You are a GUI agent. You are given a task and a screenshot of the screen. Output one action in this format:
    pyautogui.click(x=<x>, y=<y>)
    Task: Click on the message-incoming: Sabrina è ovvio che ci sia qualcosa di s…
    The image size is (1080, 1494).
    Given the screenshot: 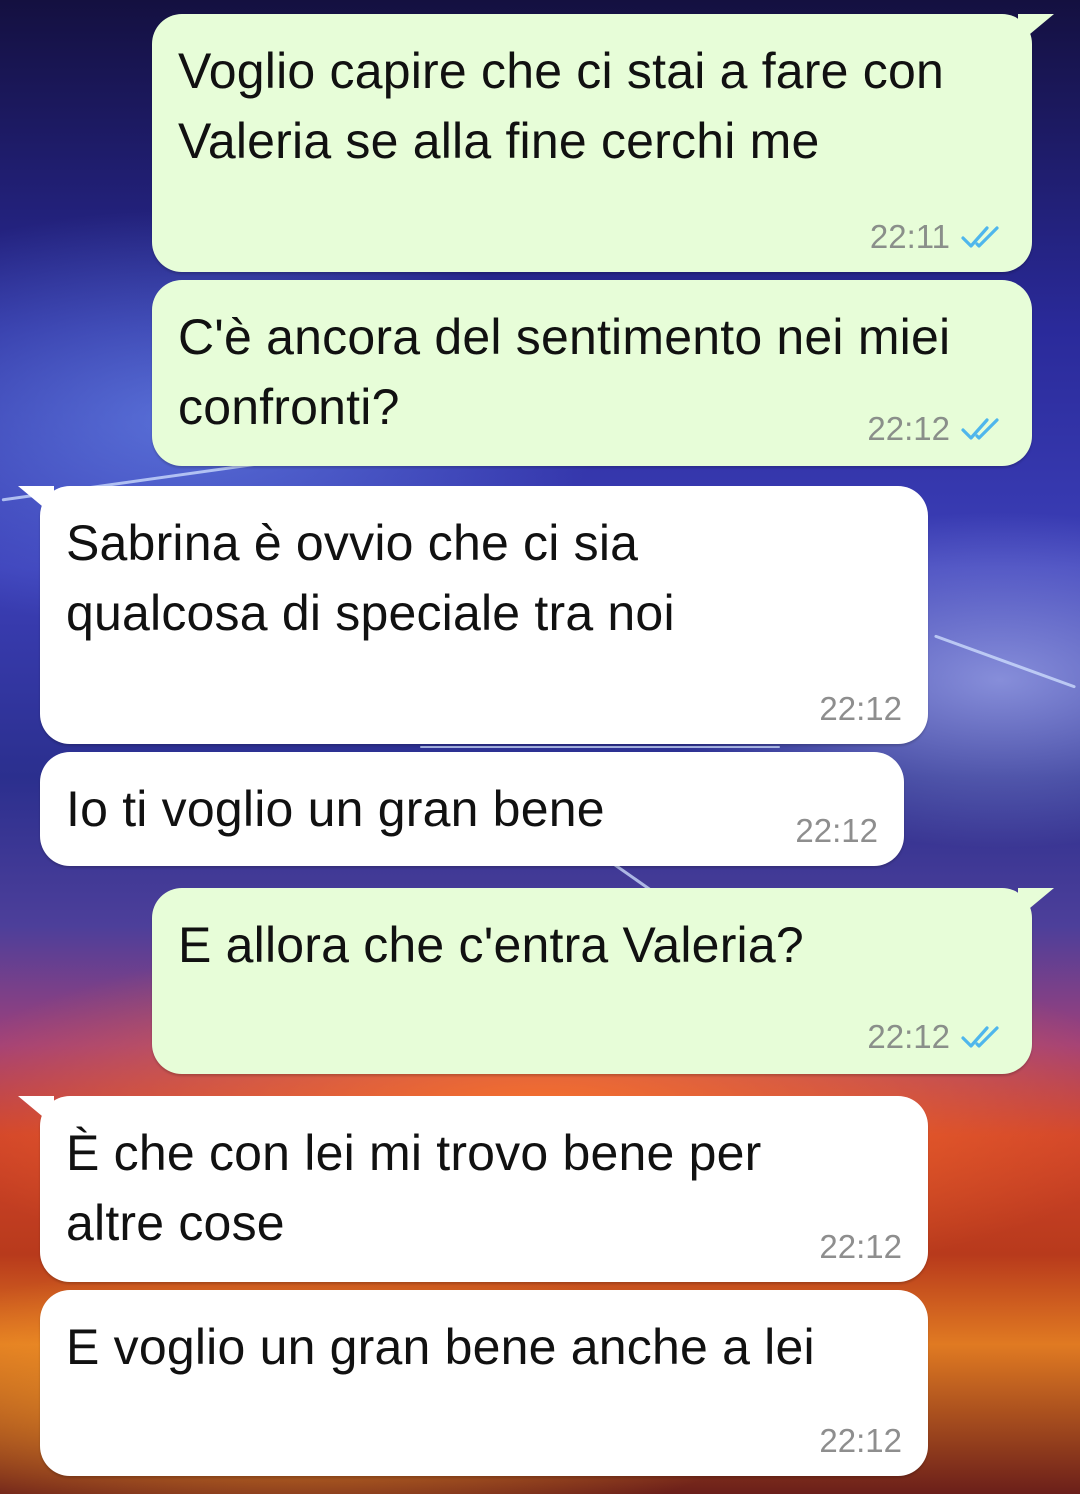 What is the action you would take?
    pyautogui.click(x=473, y=615)
    